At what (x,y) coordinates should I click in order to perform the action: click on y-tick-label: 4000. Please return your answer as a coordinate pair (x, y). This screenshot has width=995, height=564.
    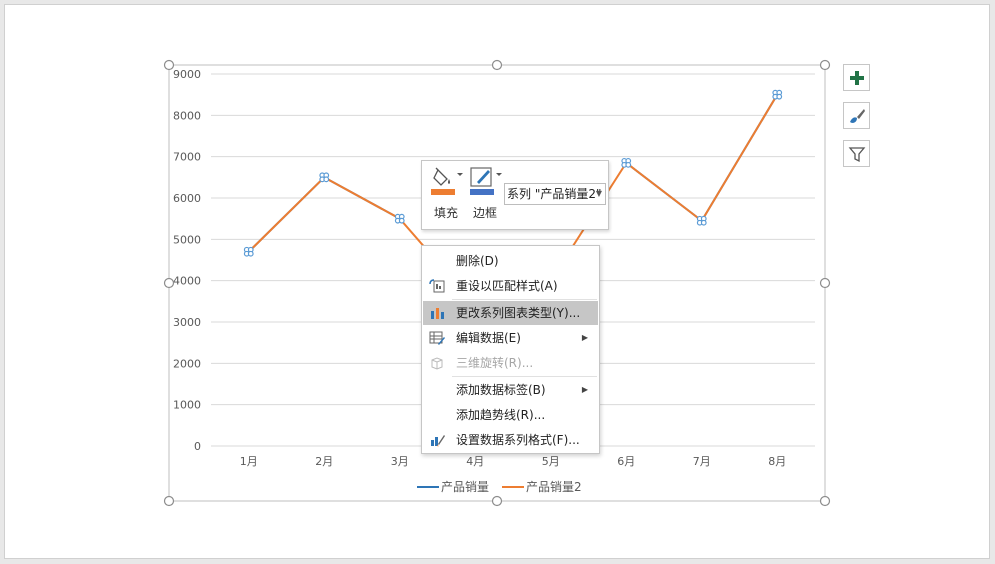
    Looking at the image, I should click on (187, 281).